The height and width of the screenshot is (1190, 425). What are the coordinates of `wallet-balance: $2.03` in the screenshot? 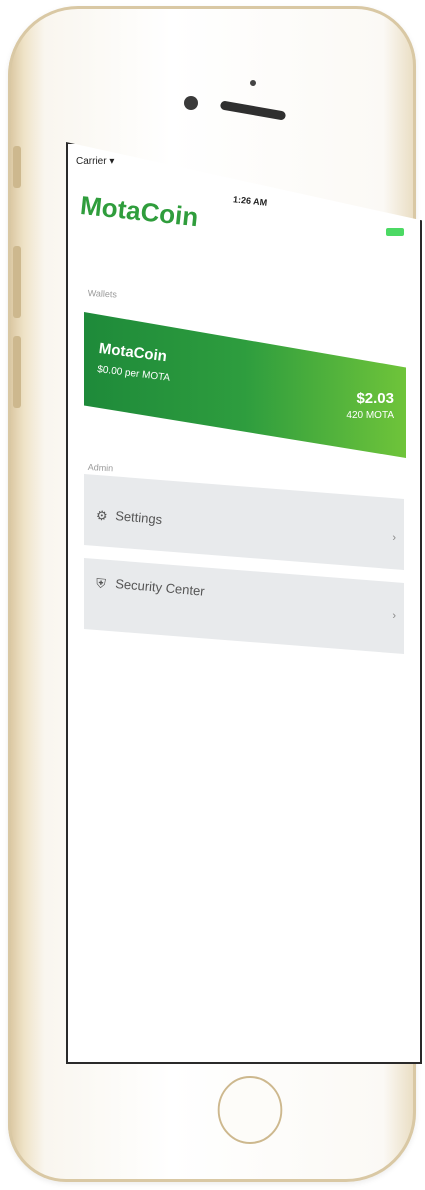 It's located at (375, 398).